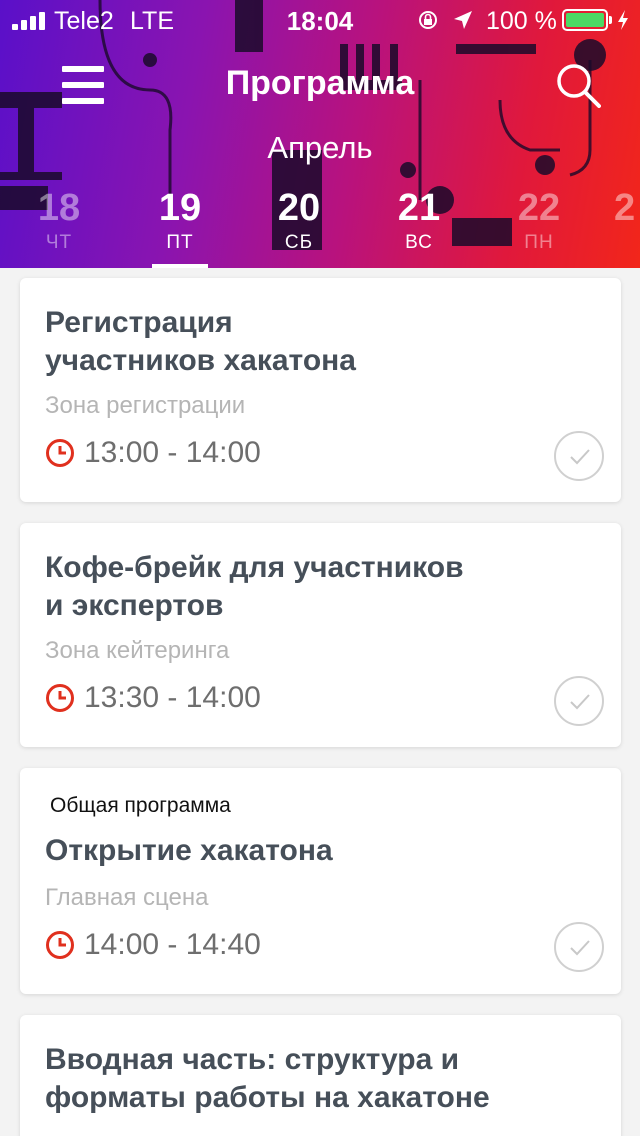 The image size is (640, 1136). I want to click on day-number: 19, so click(180, 208).